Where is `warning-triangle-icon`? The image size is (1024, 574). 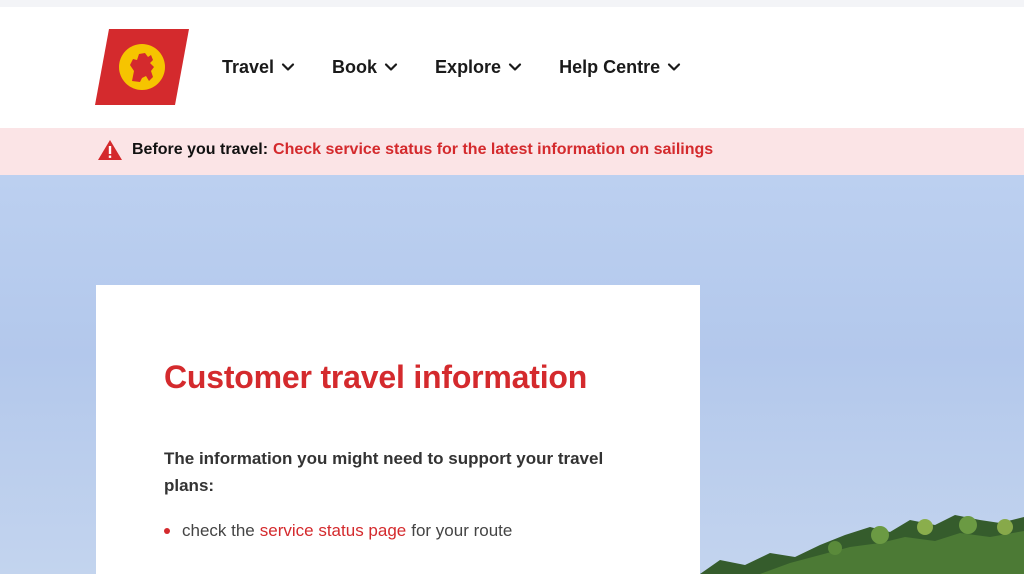
warning-triangle-icon is located at coordinates (110, 150).